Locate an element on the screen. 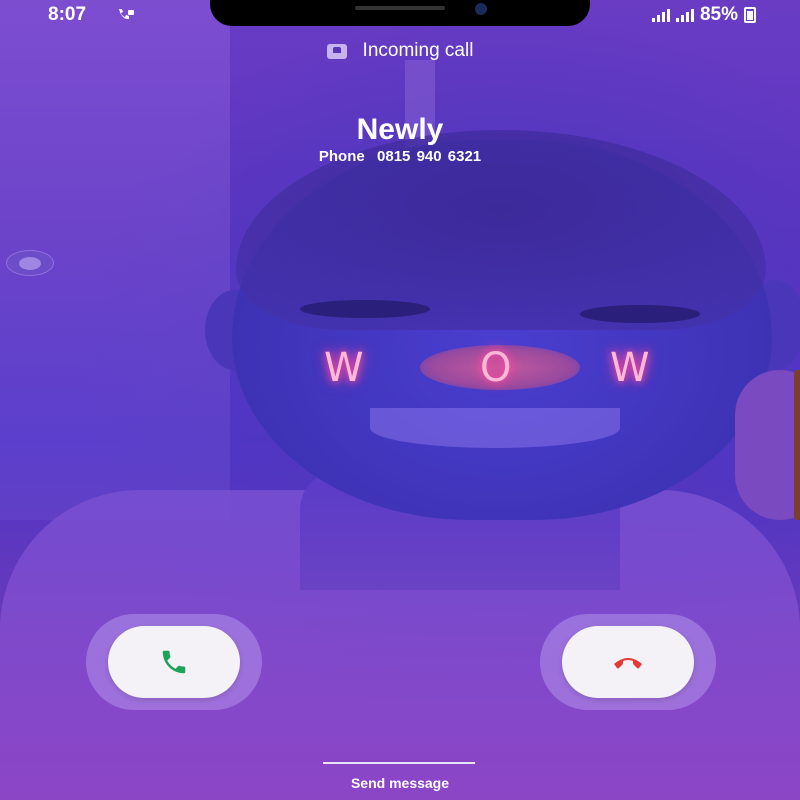 The image size is (800, 800). camera-notch is located at coordinates (400, 13).